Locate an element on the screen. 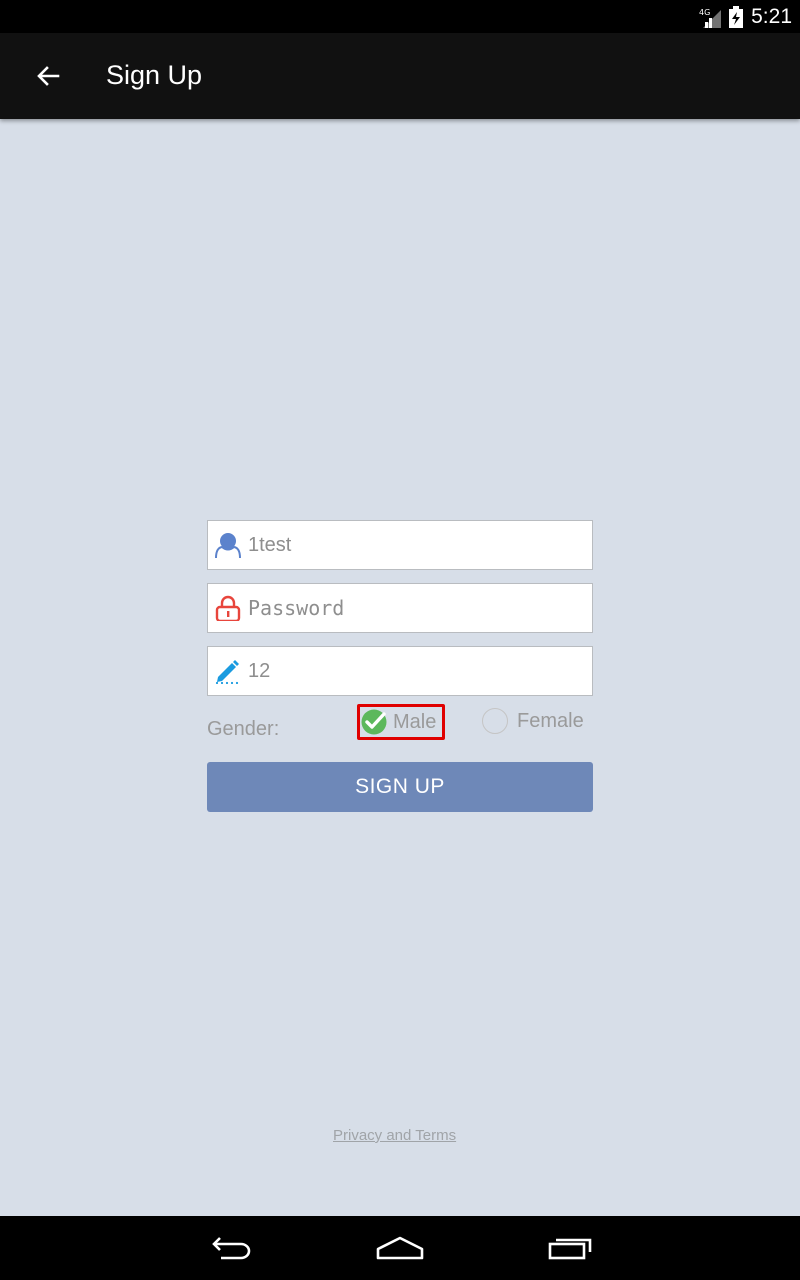 The image size is (800, 1280). nav-back-icon is located at coordinates (231, 1248).